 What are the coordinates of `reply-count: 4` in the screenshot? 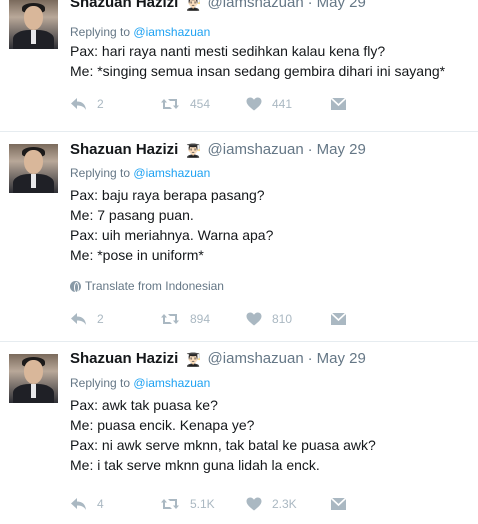 It's located at (100, 504).